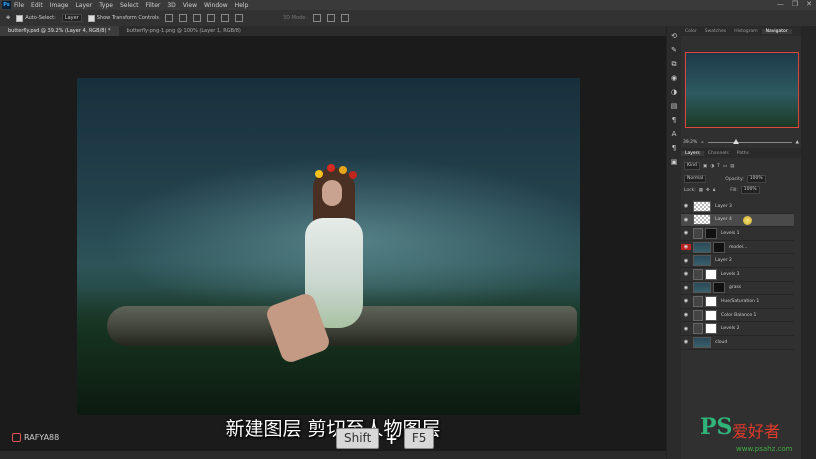  What do you see at coordinates (692, 153) in the screenshot?
I see `tab-layers: Layers` at bounding box center [692, 153].